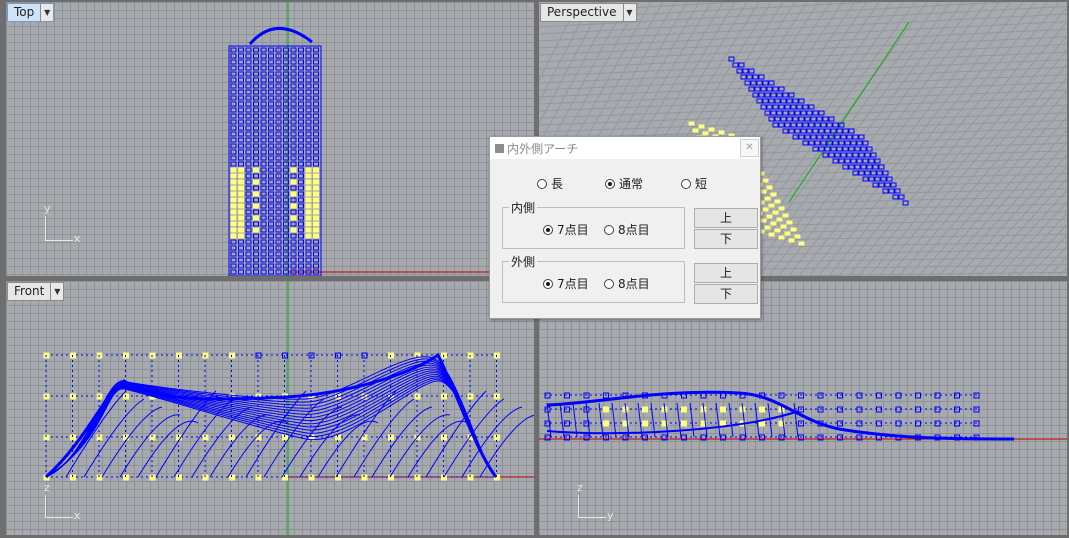  What do you see at coordinates (749, 148) in the screenshot?
I see `close-icon: ✕` at bounding box center [749, 148].